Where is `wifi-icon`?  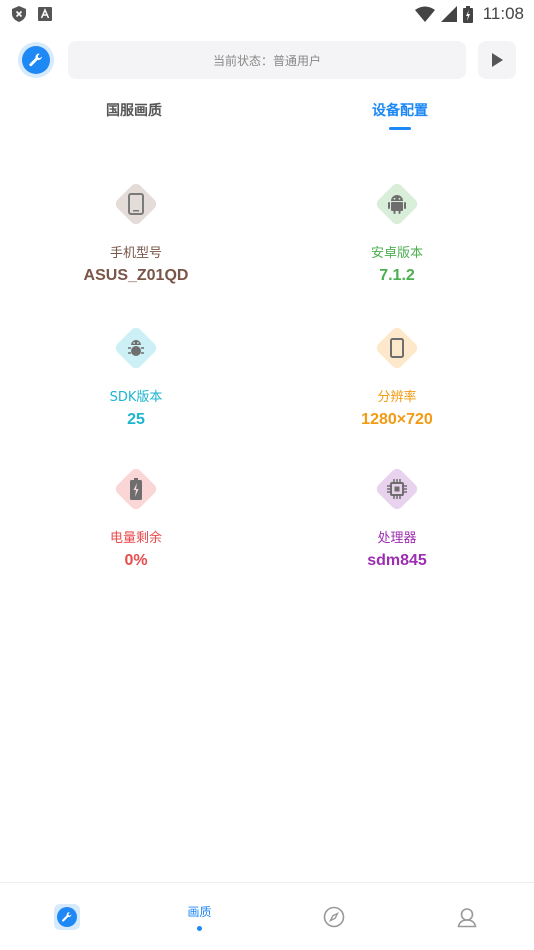
wifi-icon is located at coordinates (424, 14).